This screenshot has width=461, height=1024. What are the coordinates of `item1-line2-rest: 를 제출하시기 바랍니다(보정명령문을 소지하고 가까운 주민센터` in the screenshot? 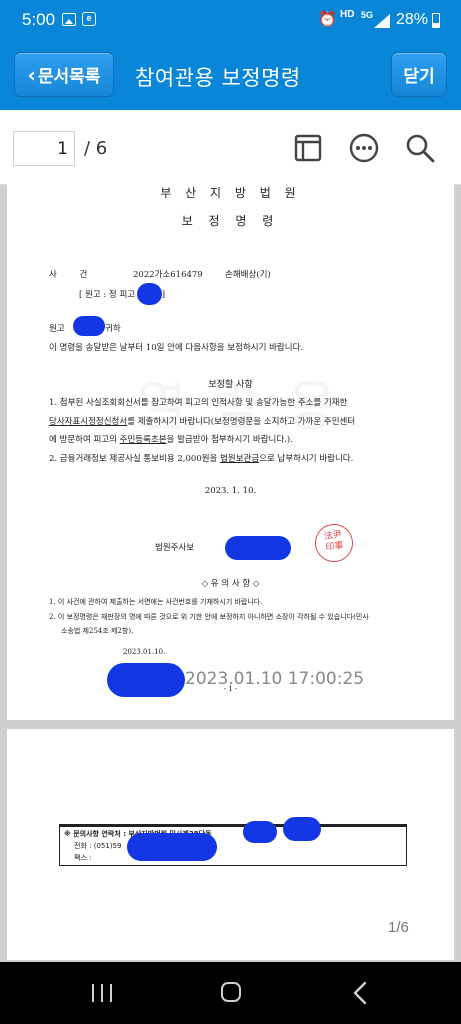 It's located at (241, 422).